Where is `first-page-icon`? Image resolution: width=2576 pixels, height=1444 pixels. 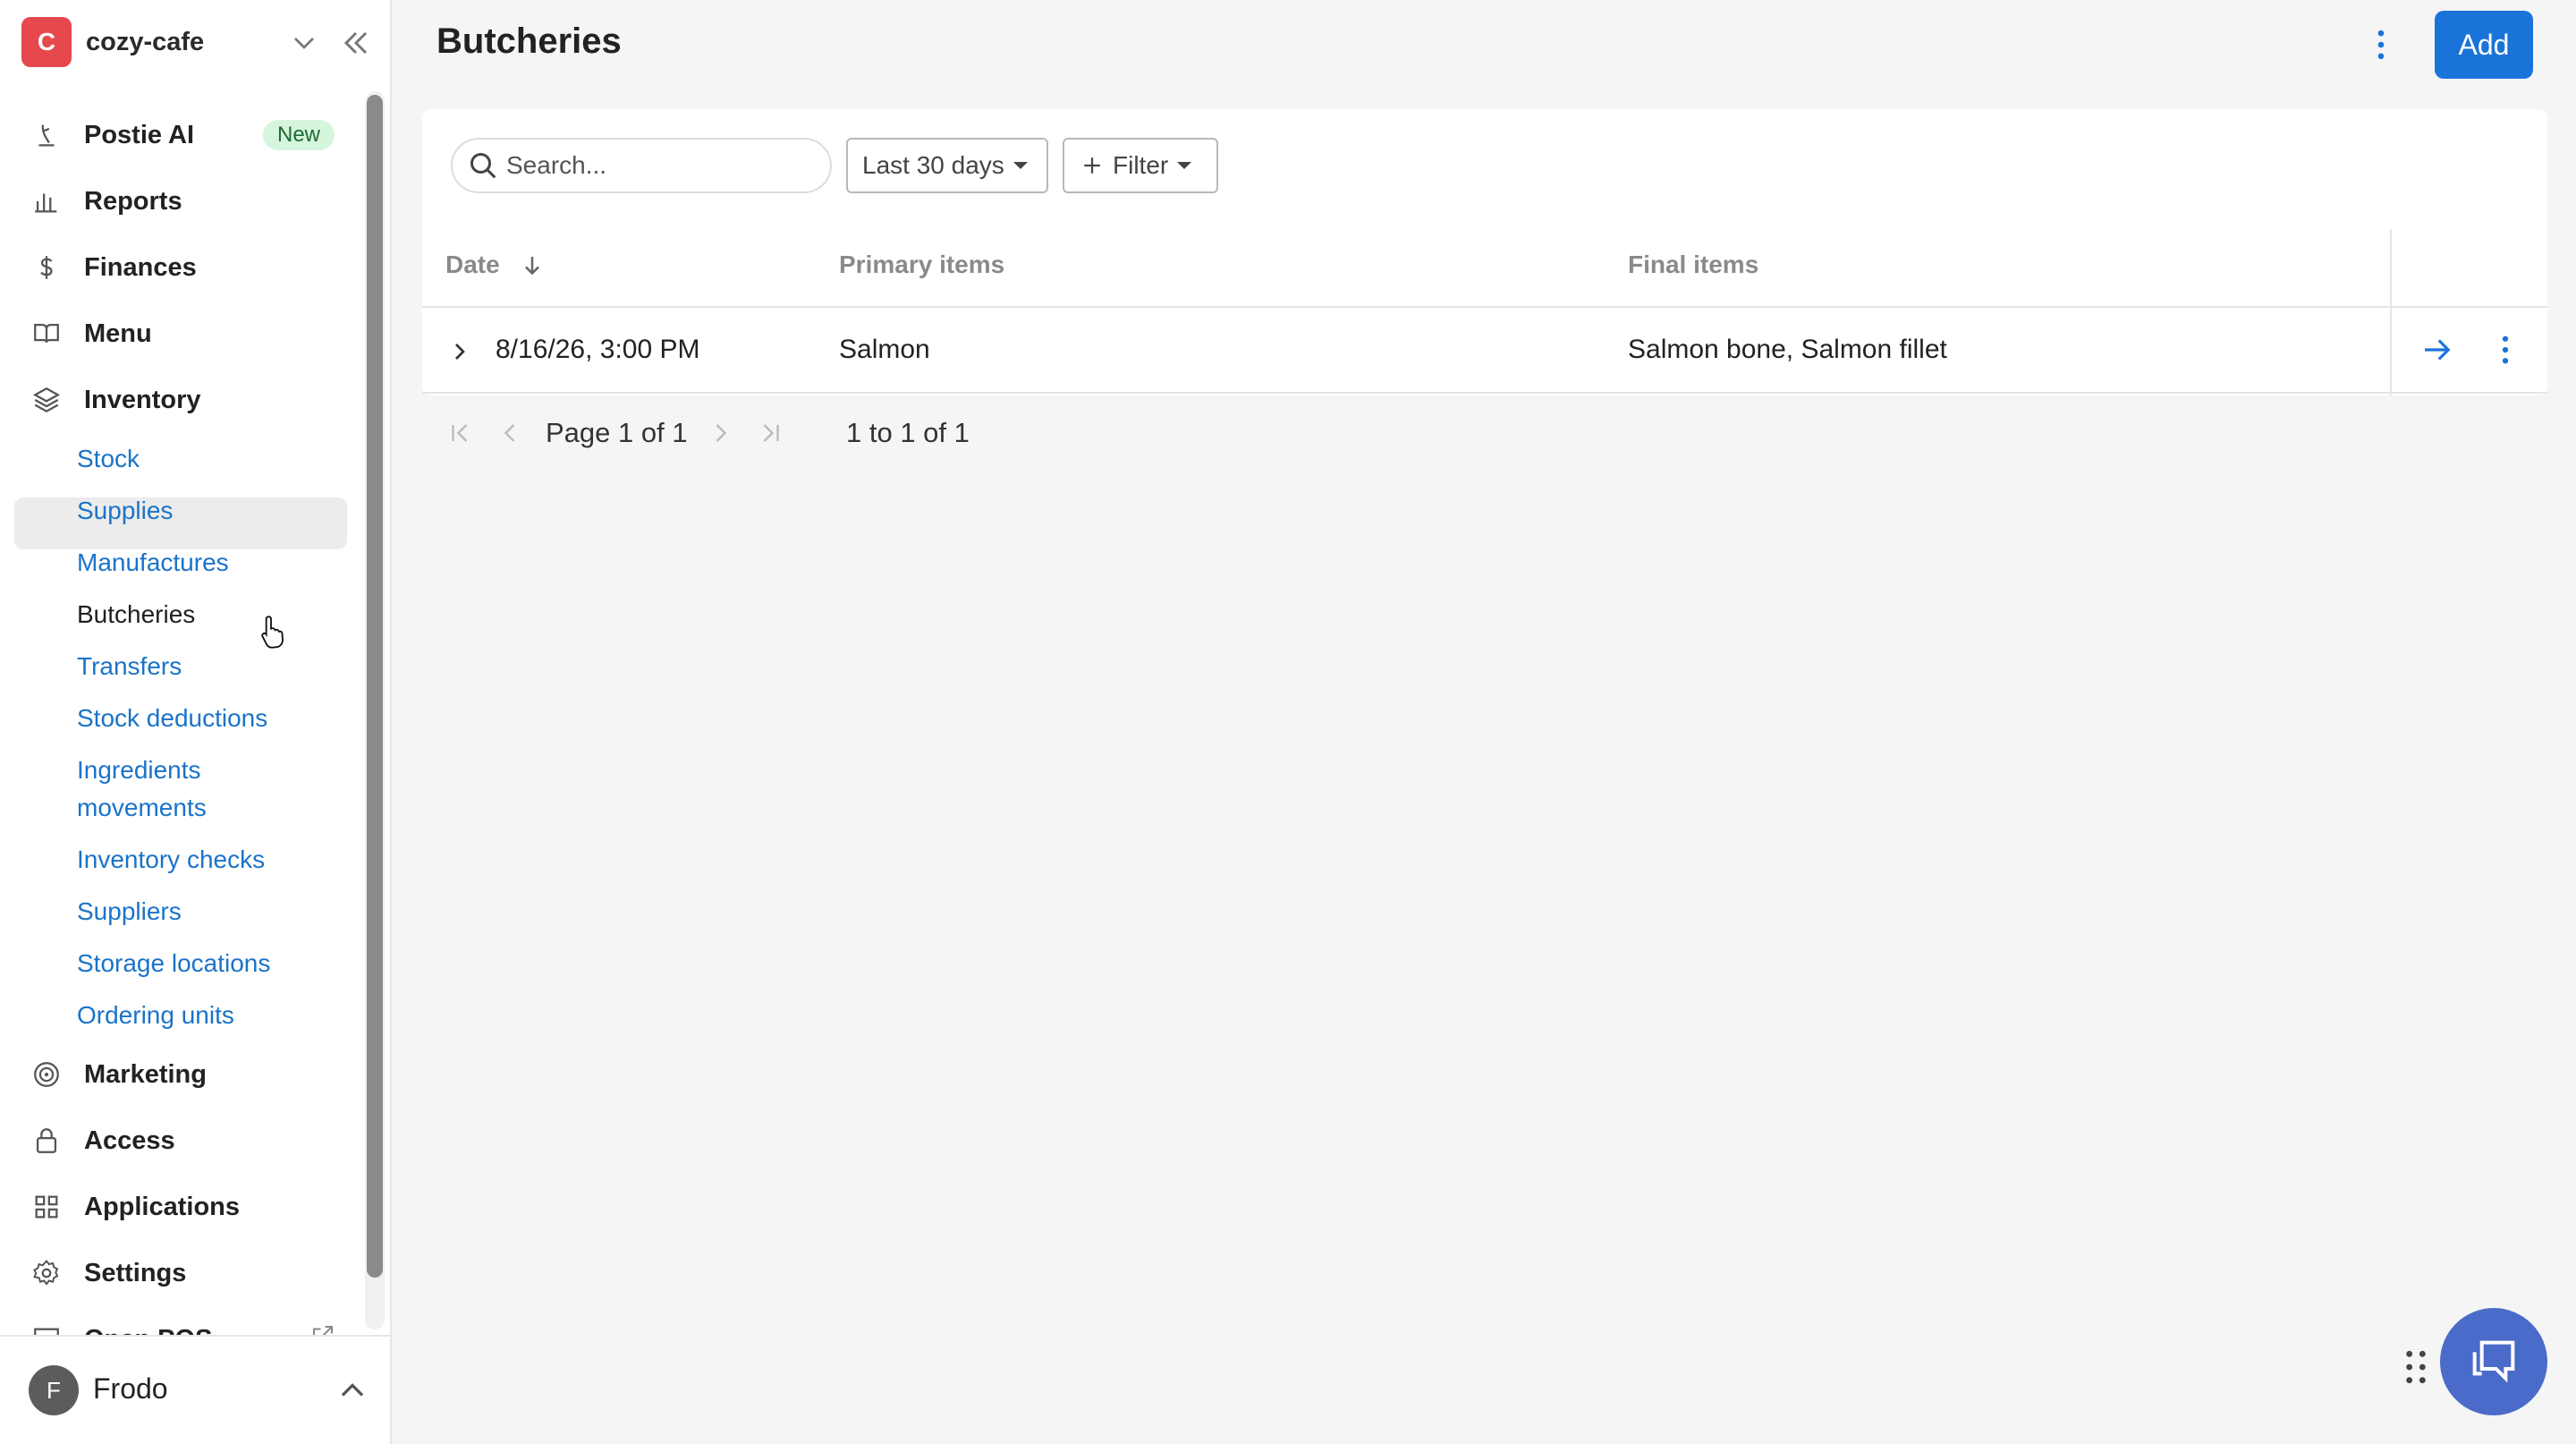 first-page-icon is located at coordinates (460, 433).